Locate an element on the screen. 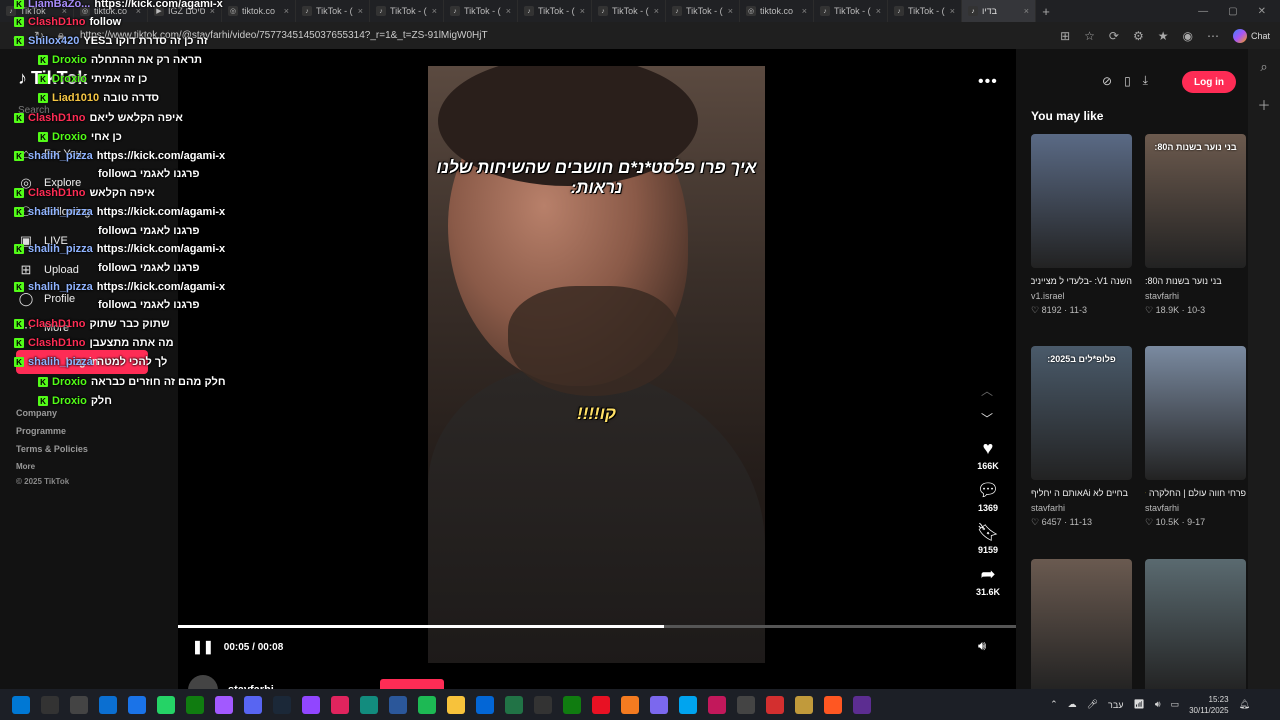  chevron-up-icon: ⌃ is located at coordinates (1054, 704).